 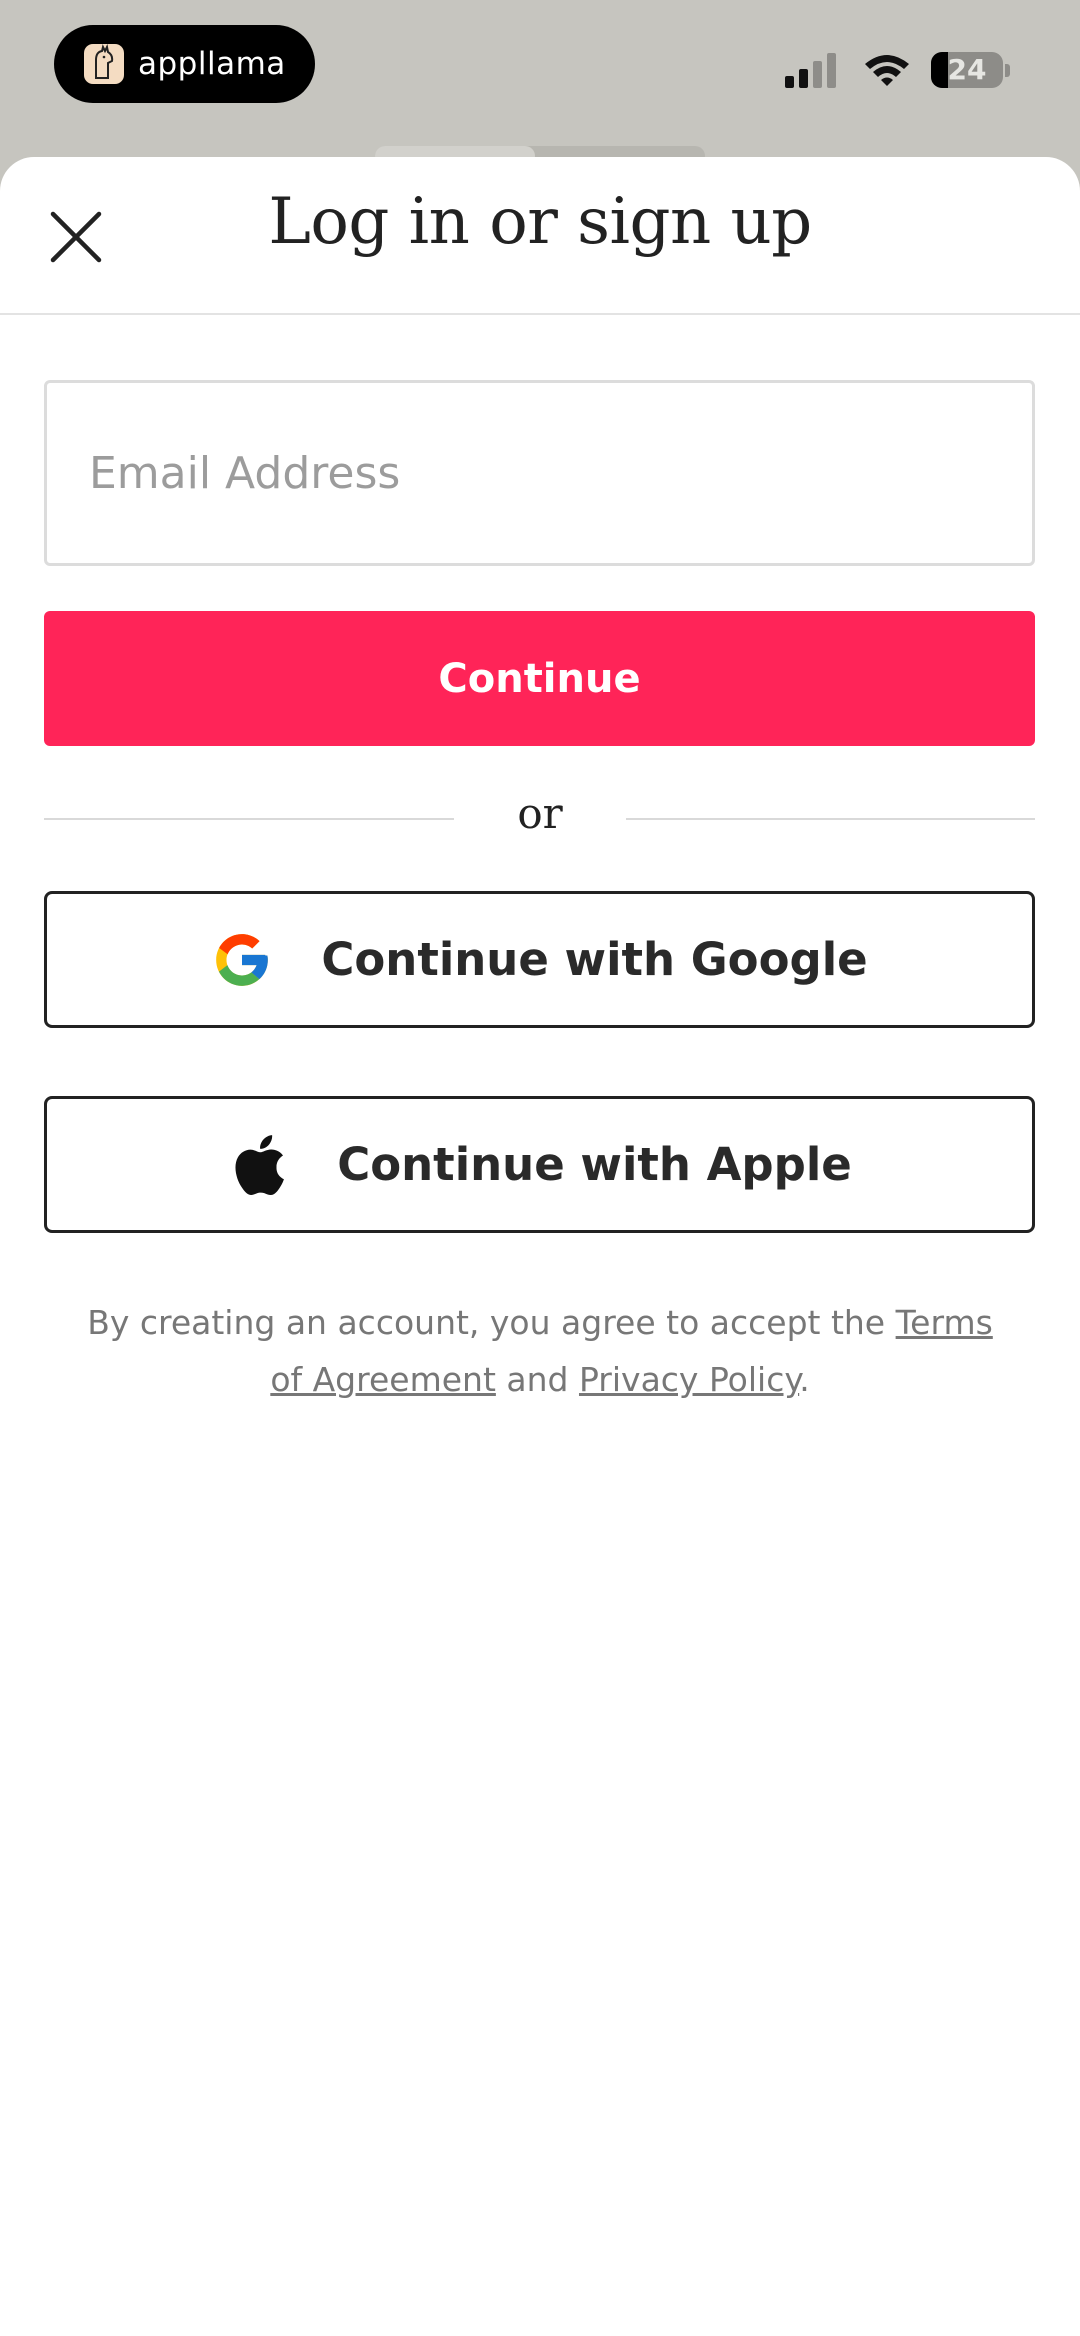 What do you see at coordinates (242, 960) in the screenshot?
I see `google-icon` at bounding box center [242, 960].